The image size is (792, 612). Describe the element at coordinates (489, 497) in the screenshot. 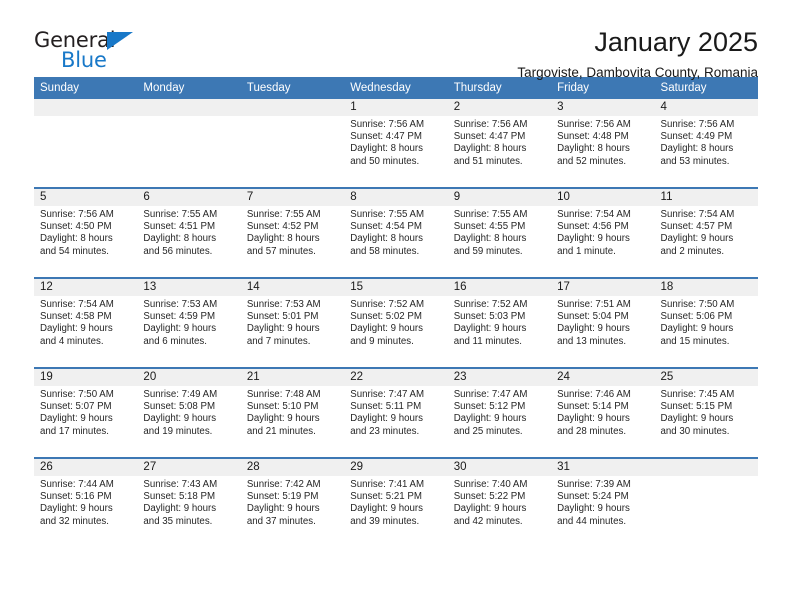

I see `sunset-text: Sunset: 5:22 PM` at that location.